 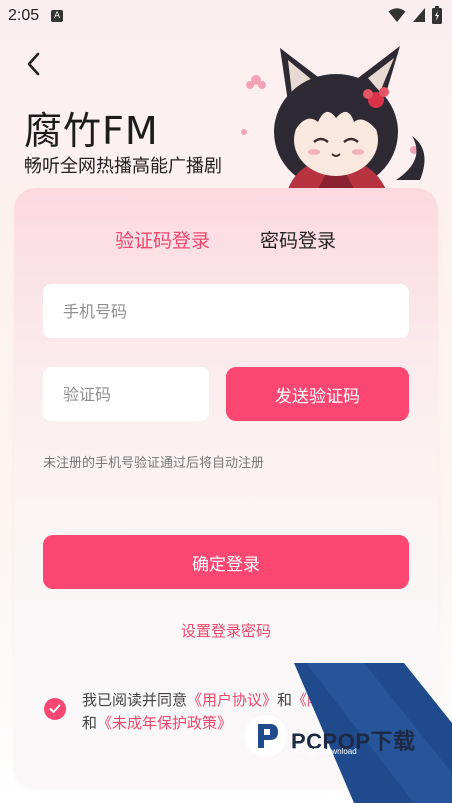 I want to click on agreement-checkbox, so click(x=55, y=709).